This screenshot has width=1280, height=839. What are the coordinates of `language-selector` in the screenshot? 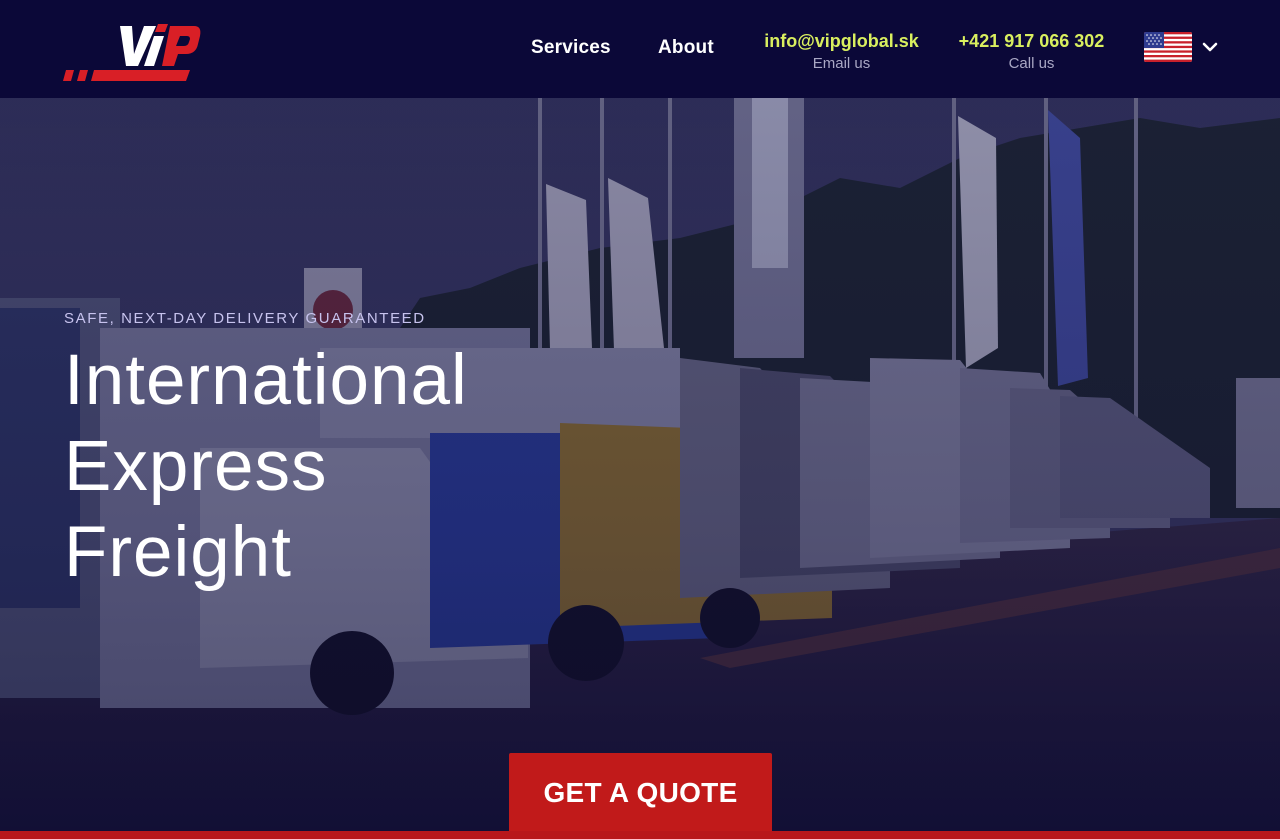 It's located at (1182, 48).